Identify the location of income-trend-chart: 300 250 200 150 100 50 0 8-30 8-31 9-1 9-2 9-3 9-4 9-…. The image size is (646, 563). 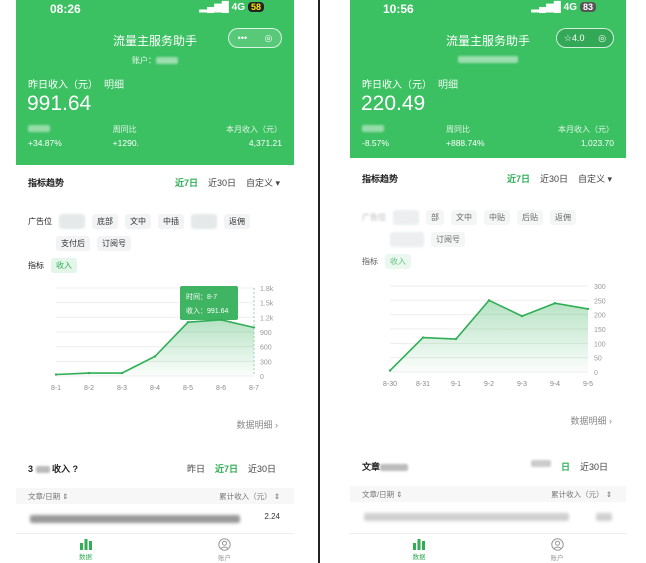
(493, 335).